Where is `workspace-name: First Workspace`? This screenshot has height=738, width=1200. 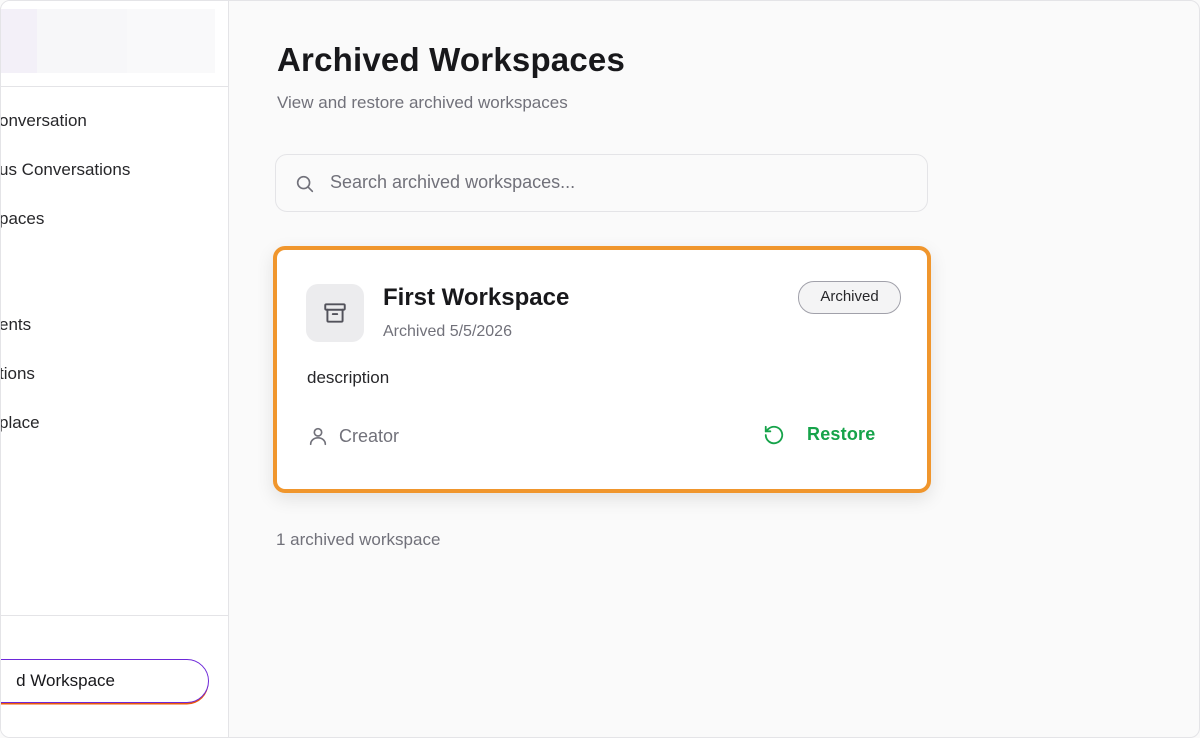
workspace-name: First Workspace is located at coordinates (476, 297).